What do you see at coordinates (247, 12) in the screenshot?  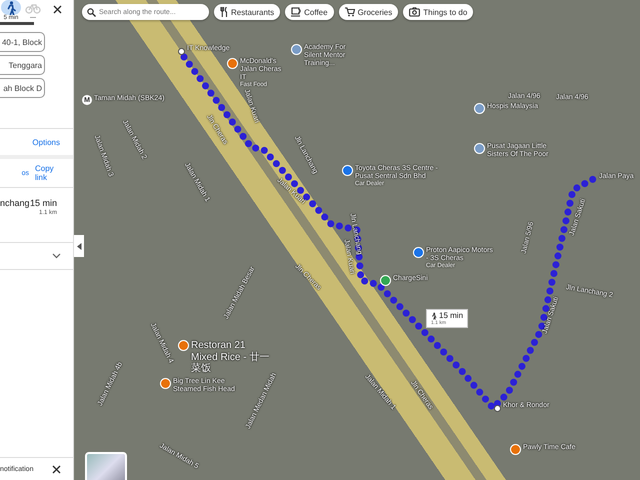 I see `restaurants-chip: Restaurants` at bounding box center [247, 12].